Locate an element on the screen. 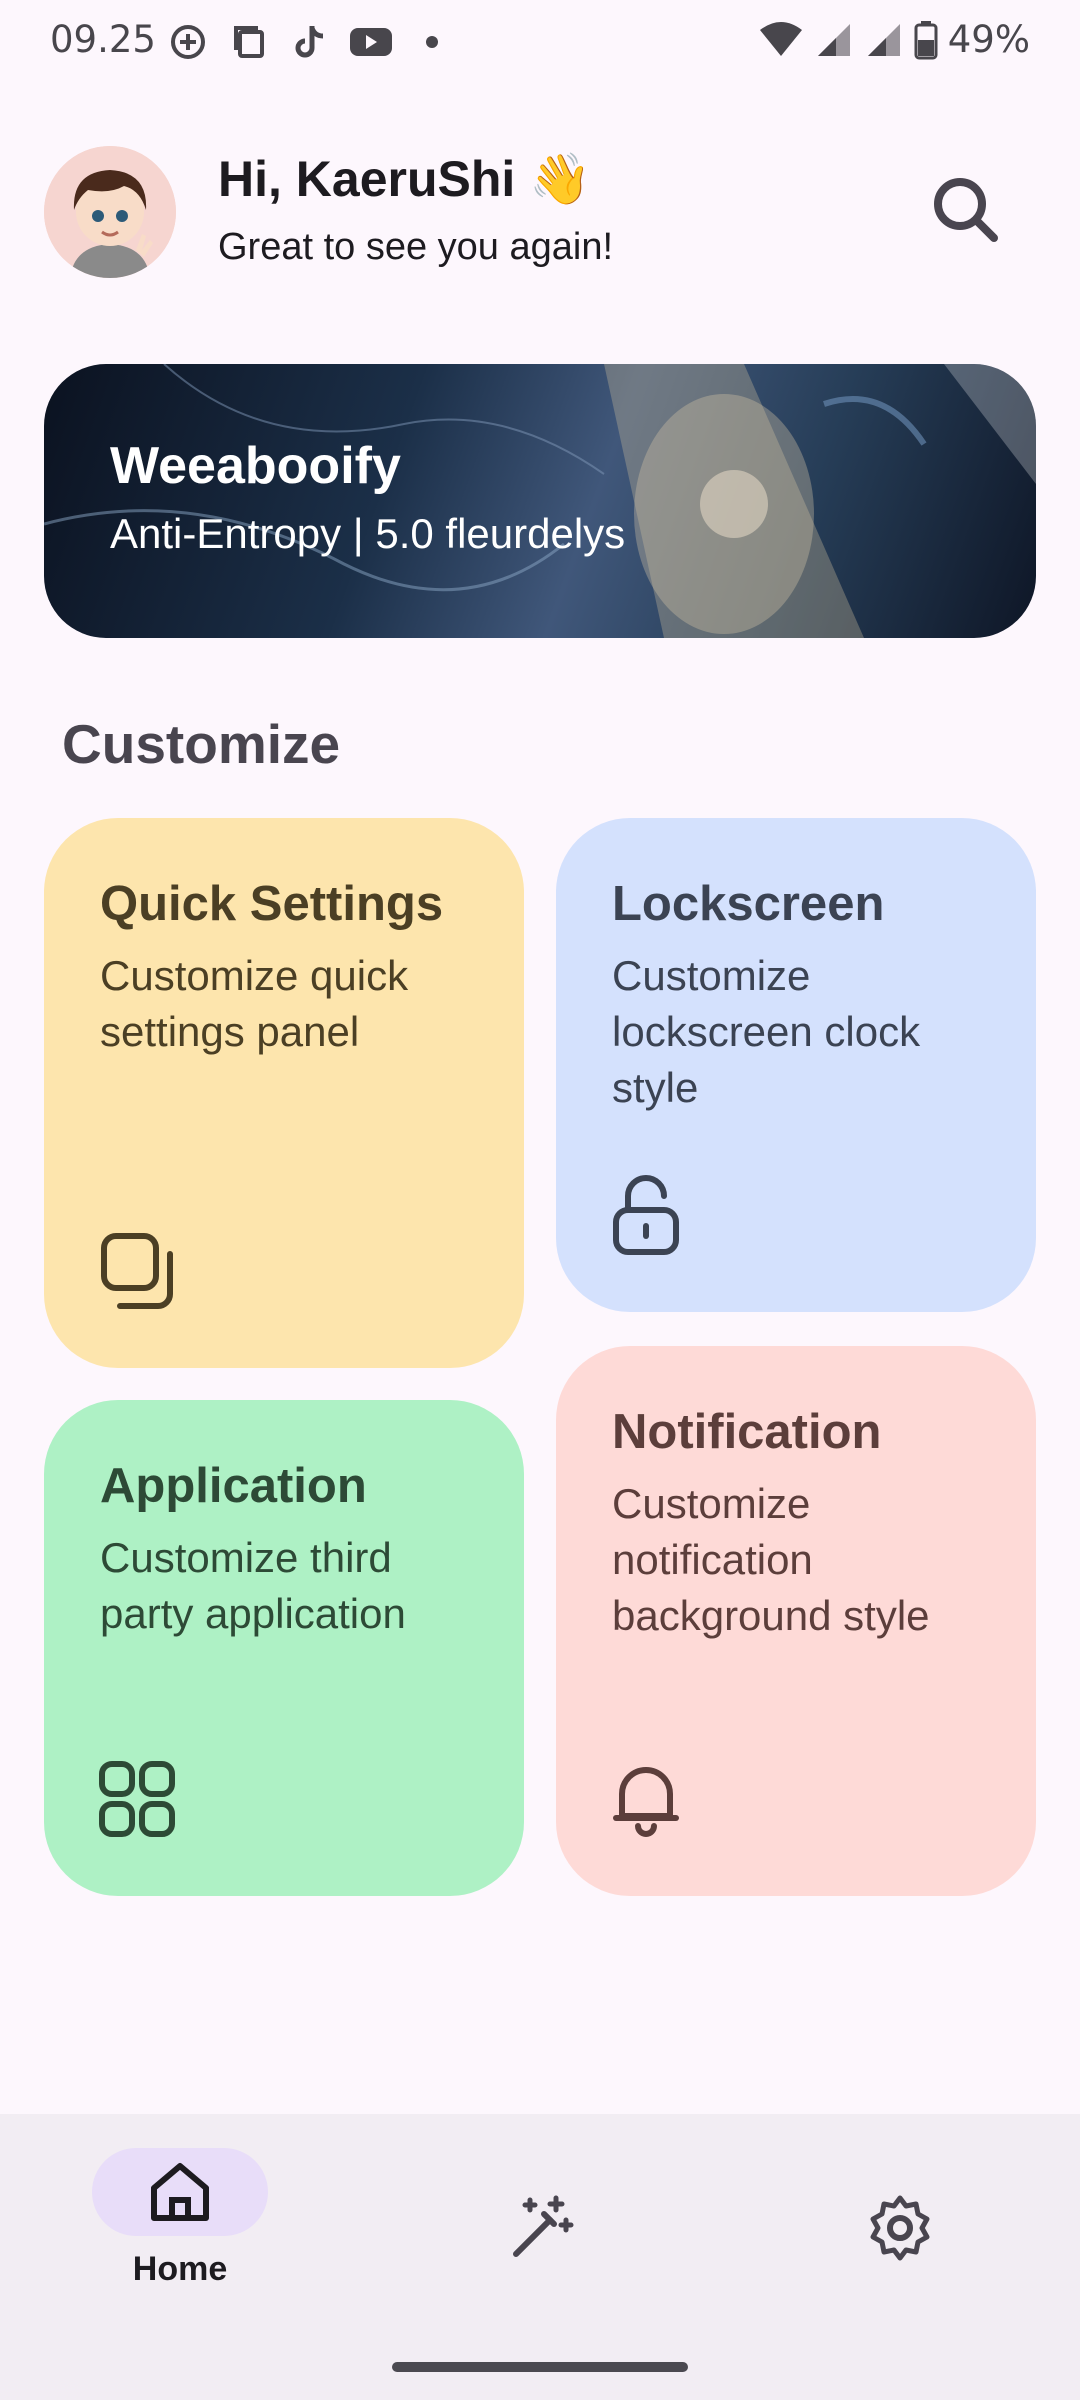 The height and width of the screenshot is (2400, 1080). banner-subtitle: Anti-Entropy | 5.0 fleurdelys is located at coordinates (368, 533).